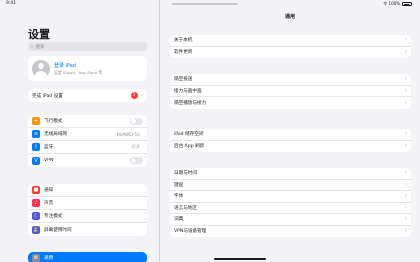 Image resolution: width=420 pixels, height=262 pixels. I want to click on profile-card: 登录 iPad 设置 iCloud、App Store 等, so click(87, 68).